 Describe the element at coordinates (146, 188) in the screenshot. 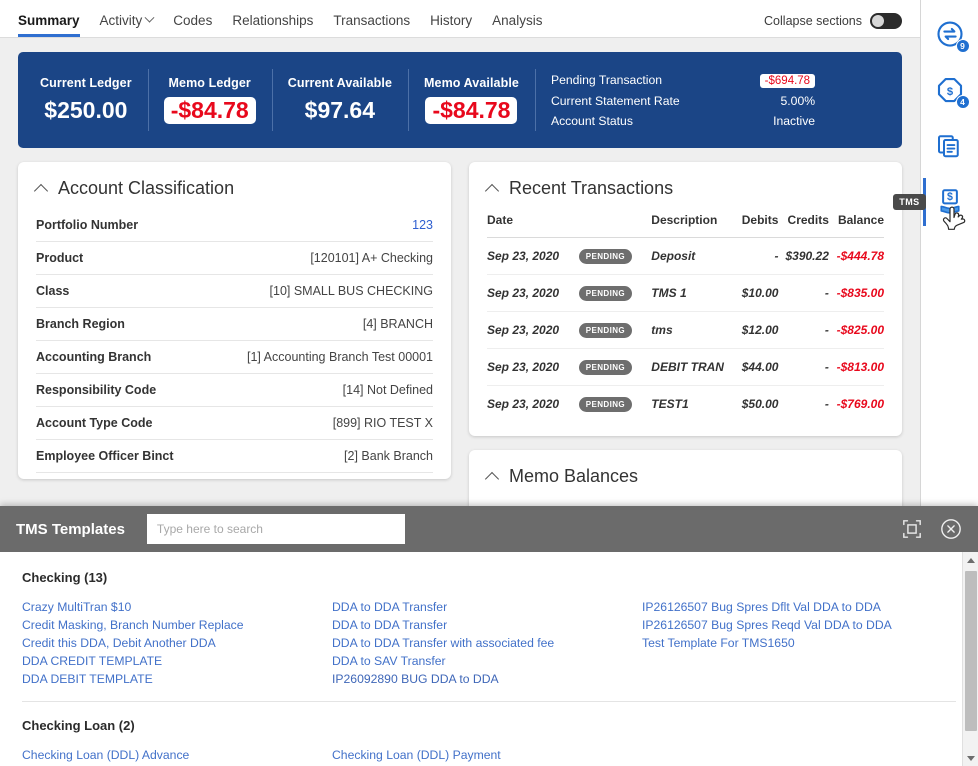

I see `account-classification-title: Account Classification` at that location.